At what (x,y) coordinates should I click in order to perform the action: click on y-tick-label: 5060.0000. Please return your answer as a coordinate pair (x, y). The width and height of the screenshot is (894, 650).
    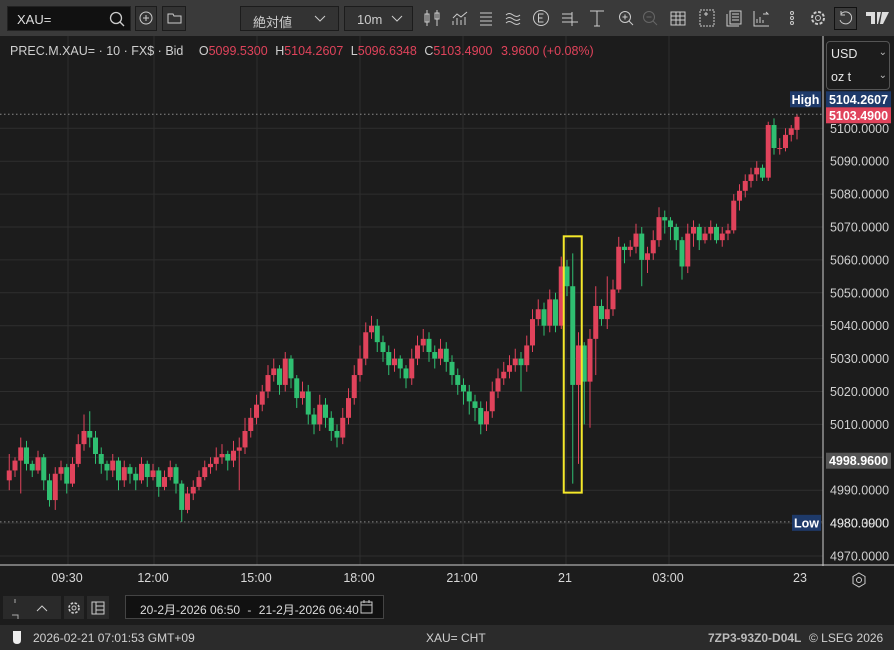
    Looking at the image, I should click on (859, 260).